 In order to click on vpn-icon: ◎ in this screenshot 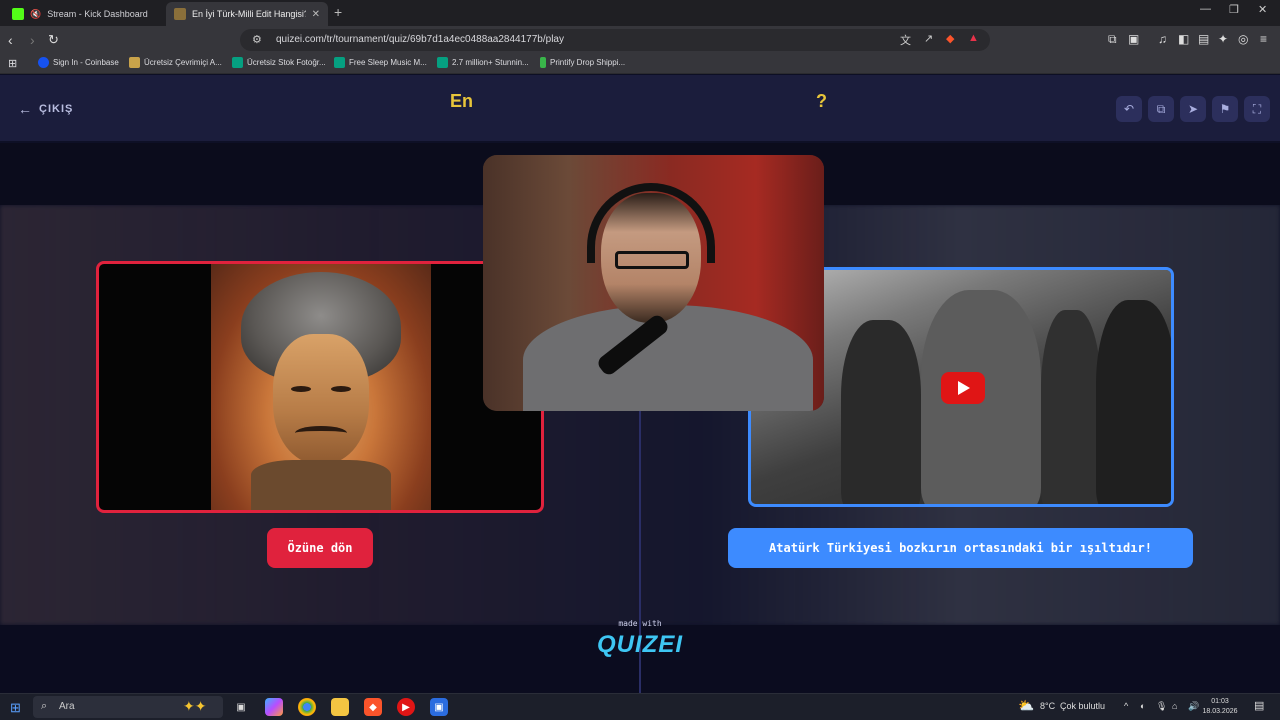, I will do `click(1243, 39)`.